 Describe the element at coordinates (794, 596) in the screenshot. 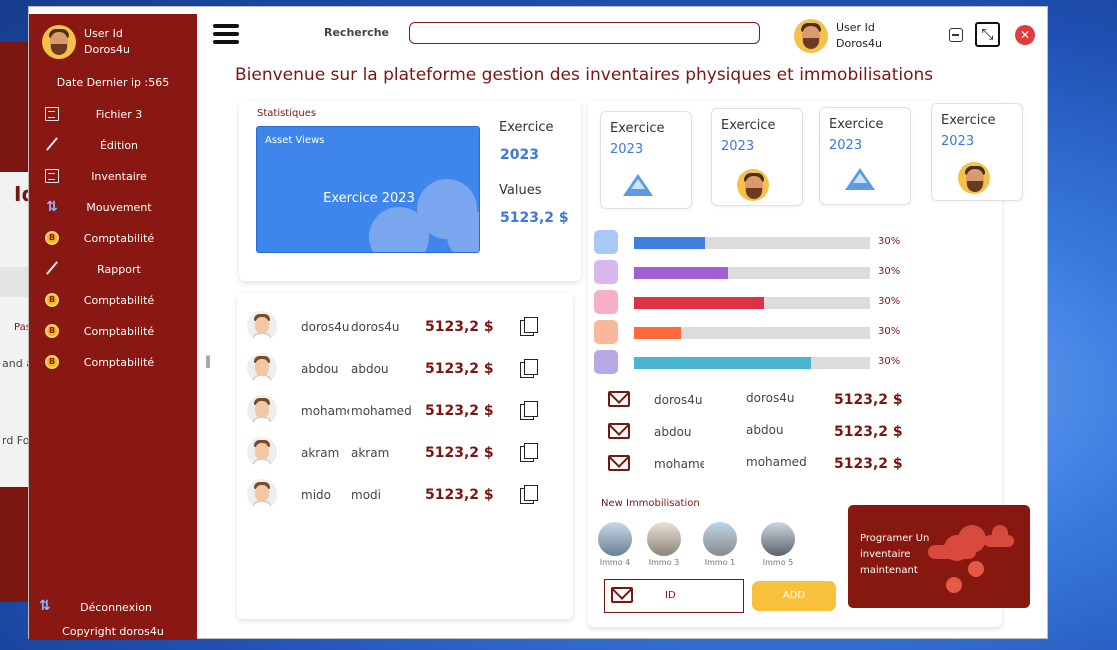

I see `add-button: ADD` at that location.